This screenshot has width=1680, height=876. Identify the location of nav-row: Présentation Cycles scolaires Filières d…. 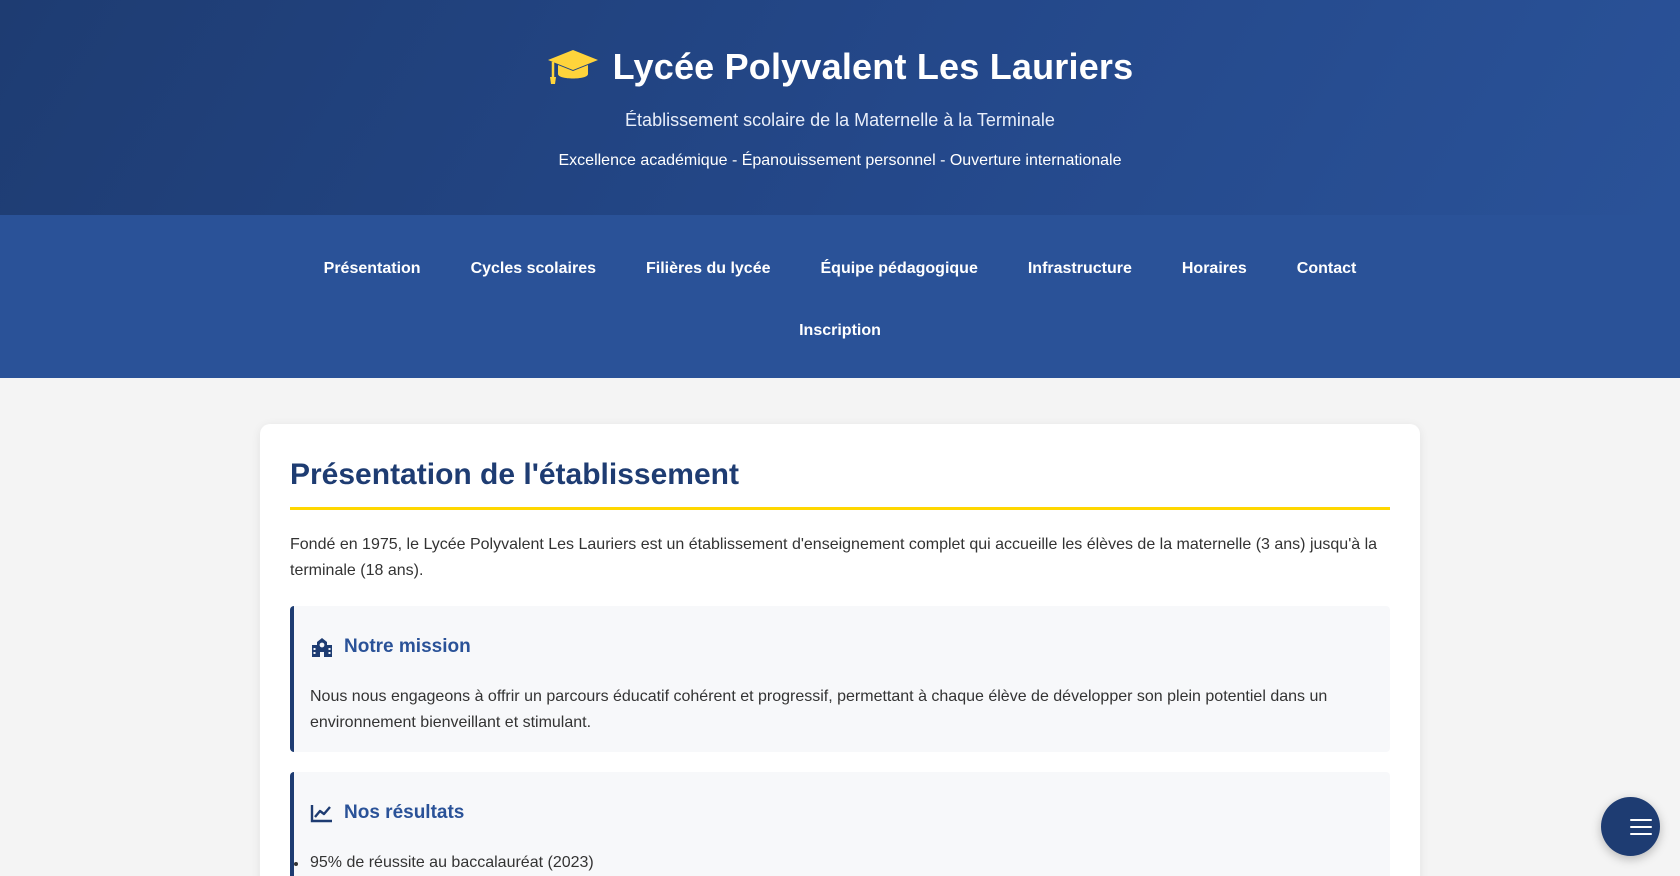
(840, 269).